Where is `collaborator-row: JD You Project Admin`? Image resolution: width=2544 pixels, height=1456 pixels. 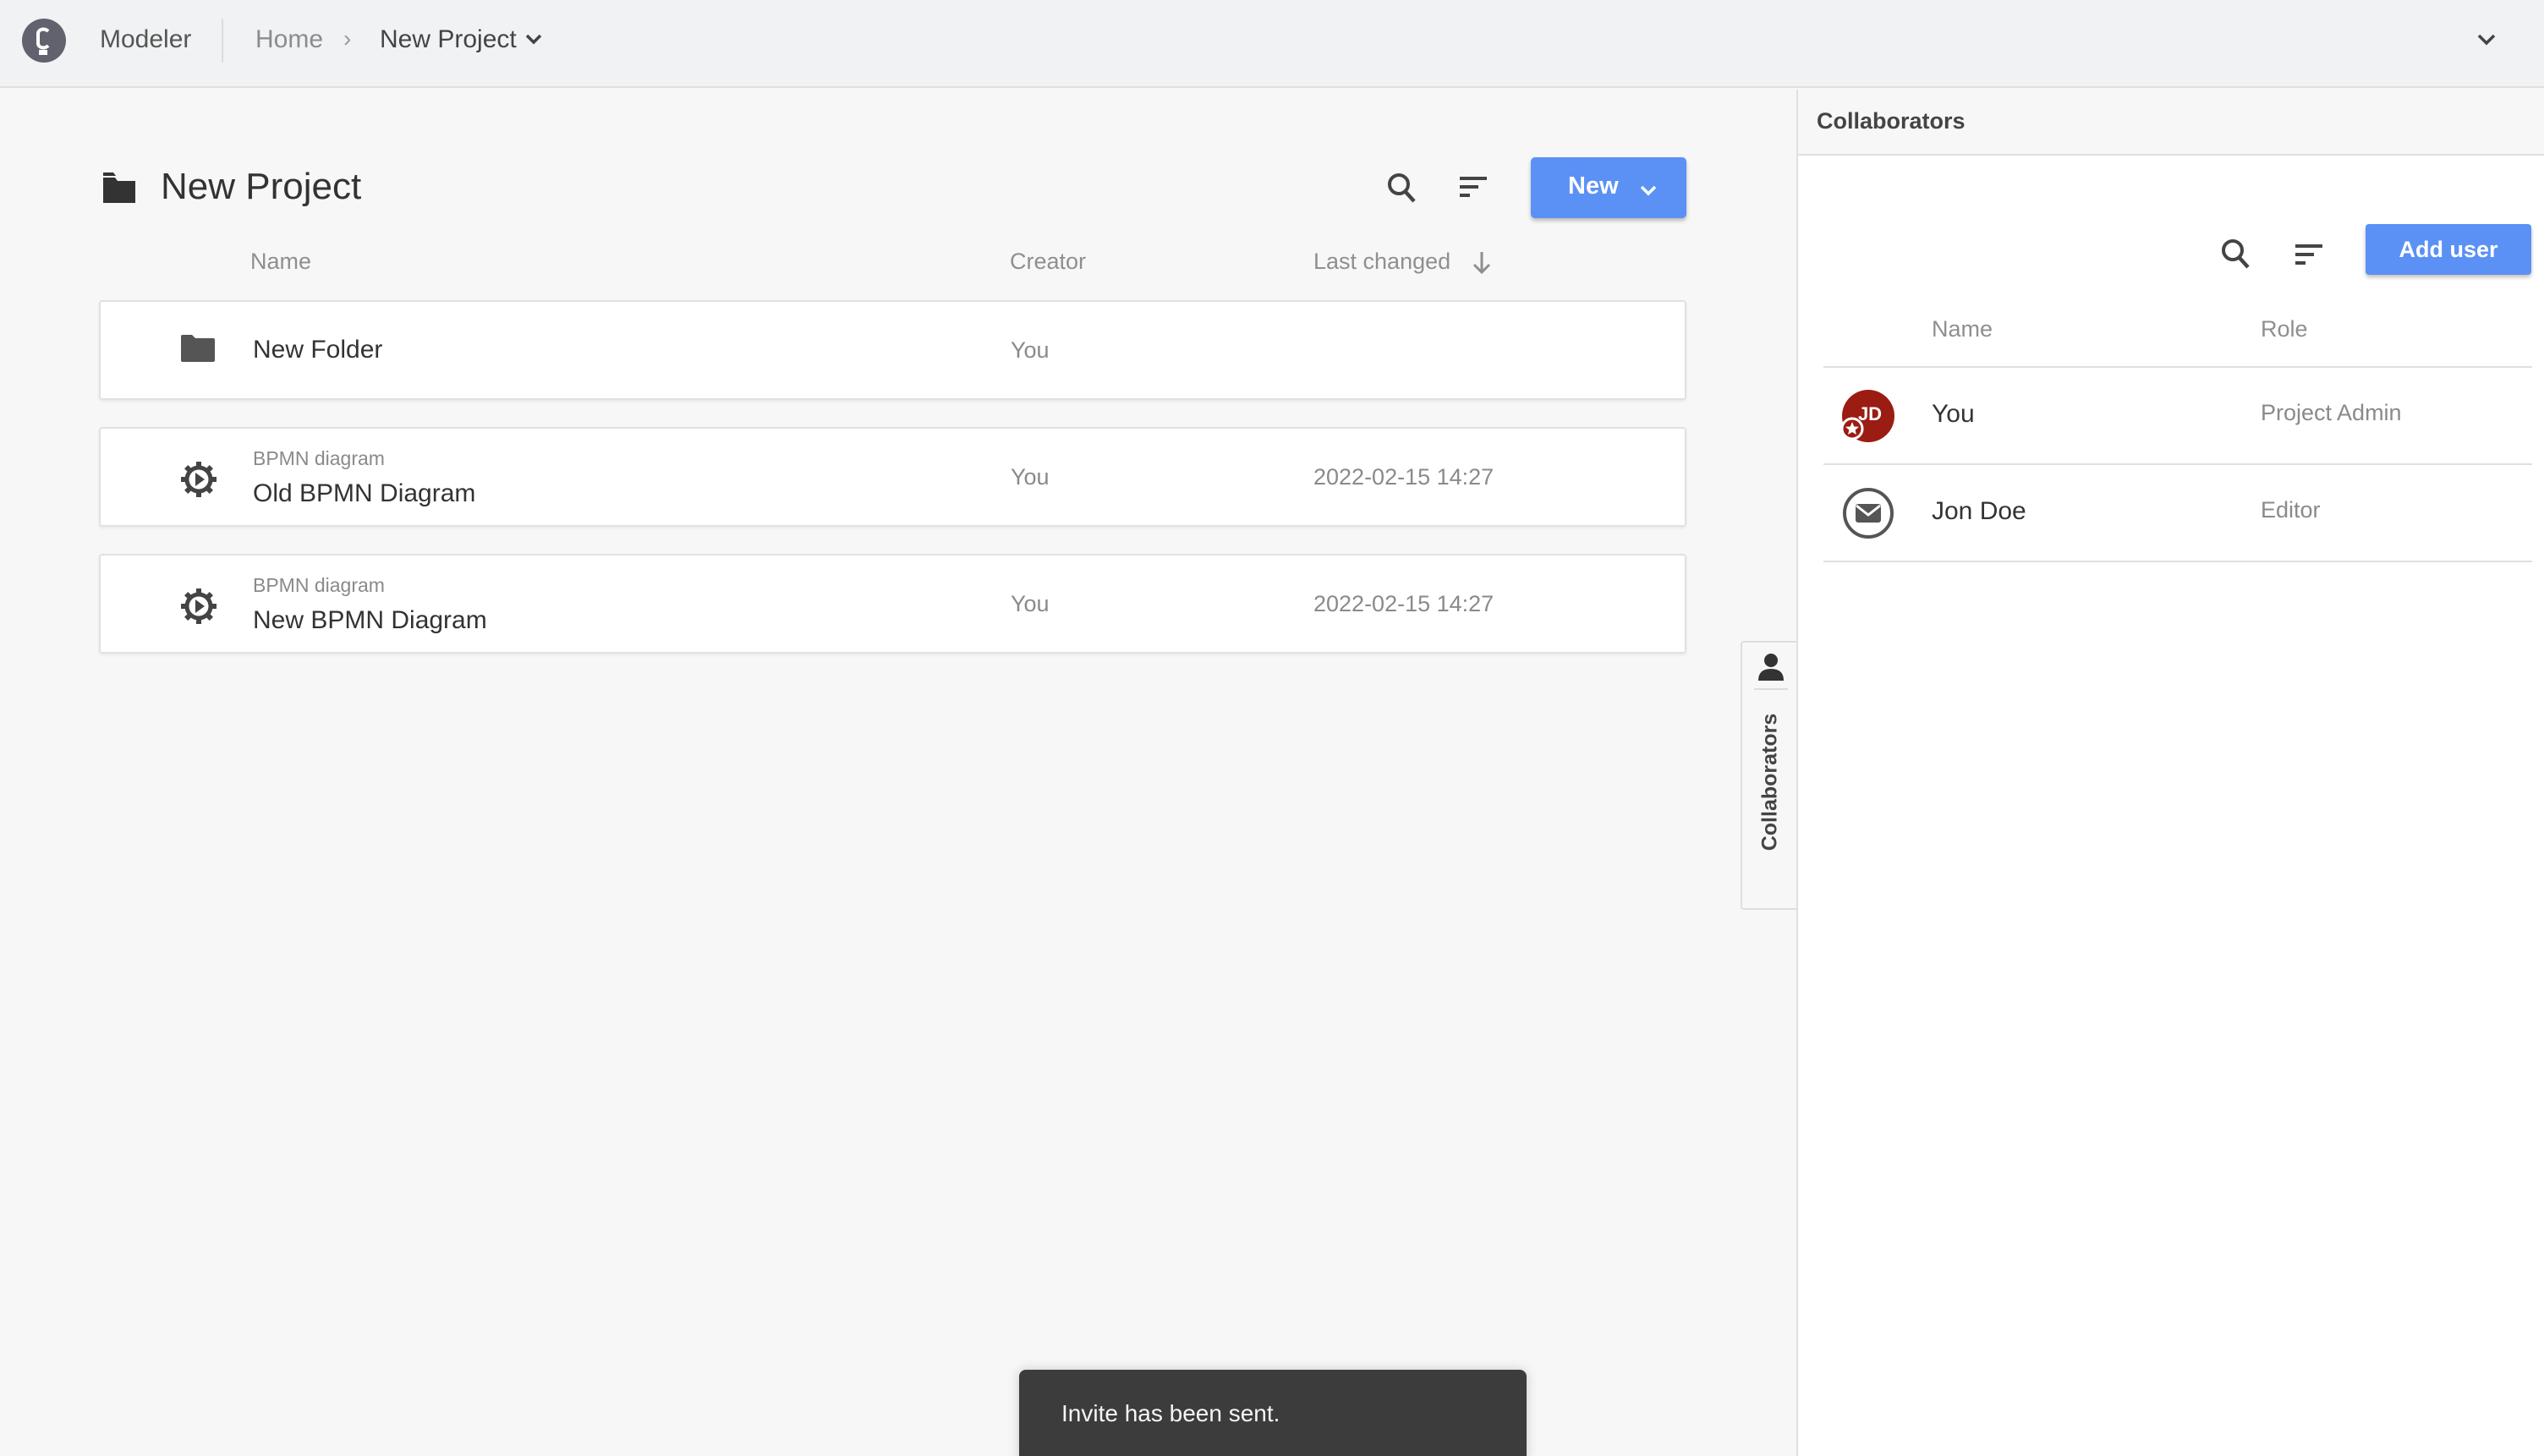 collaborator-row: JD You Project Admin is located at coordinates (2177, 416).